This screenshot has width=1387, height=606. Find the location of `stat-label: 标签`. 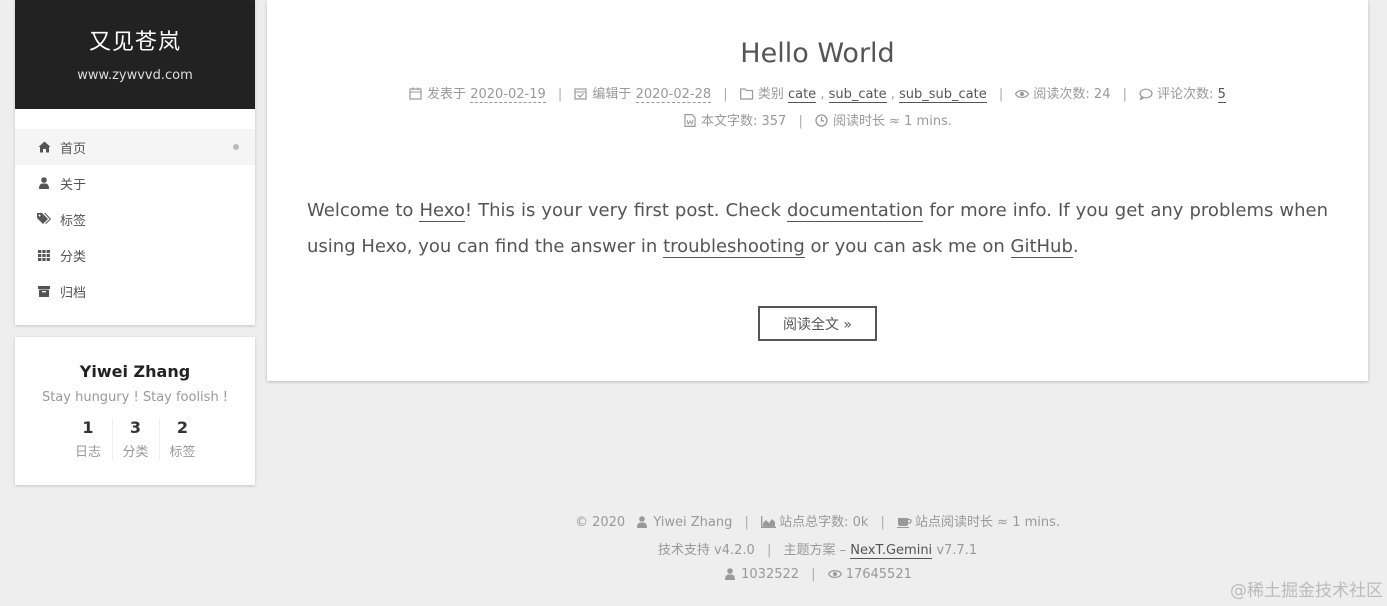

stat-label: 标签 is located at coordinates (182, 452).